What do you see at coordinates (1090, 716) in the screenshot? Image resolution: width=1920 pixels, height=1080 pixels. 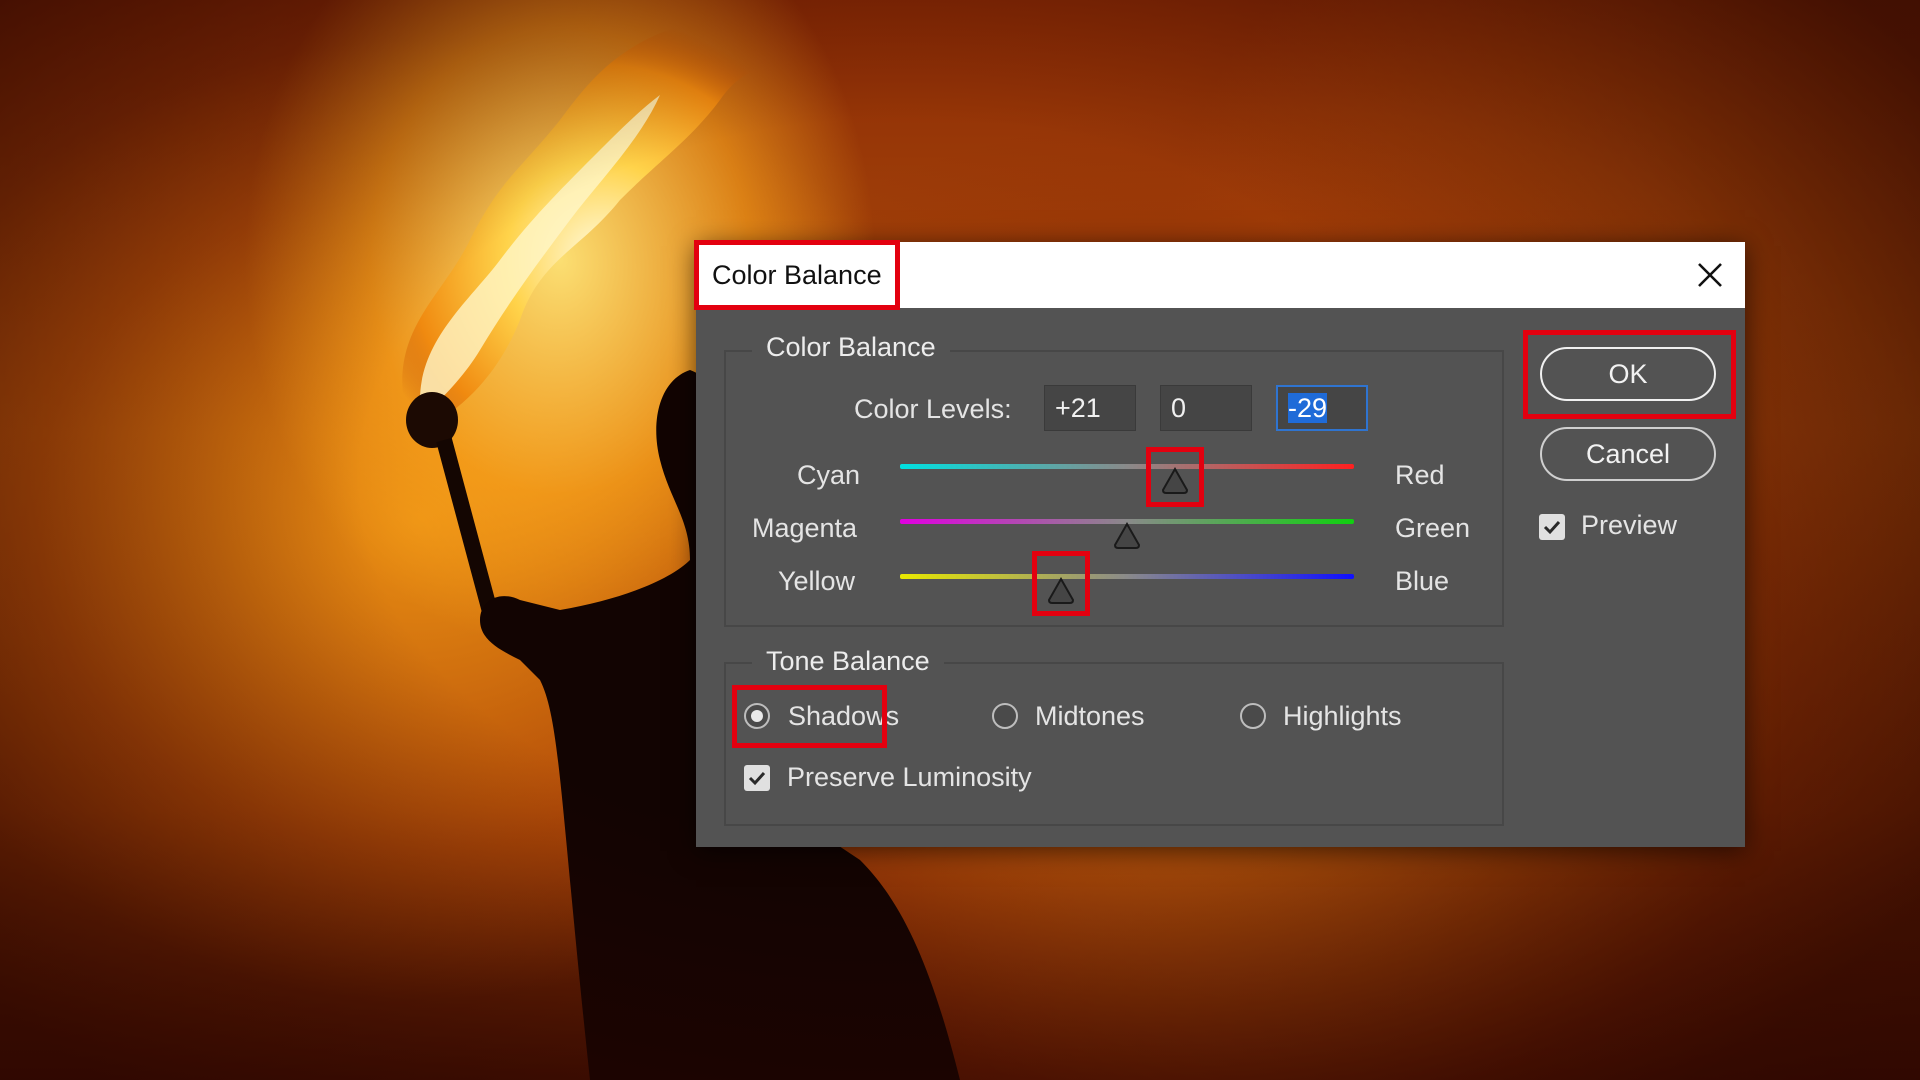 I see `midtones-label: Midtones` at bounding box center [1090, 716].